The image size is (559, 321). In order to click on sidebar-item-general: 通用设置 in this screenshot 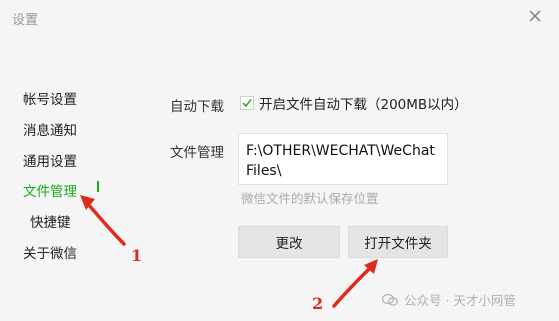, I will do `click(50, 160)`.